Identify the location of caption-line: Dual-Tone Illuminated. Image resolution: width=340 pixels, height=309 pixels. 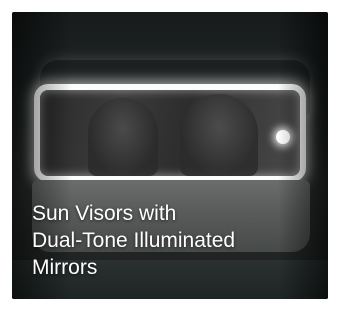
(134, 240).